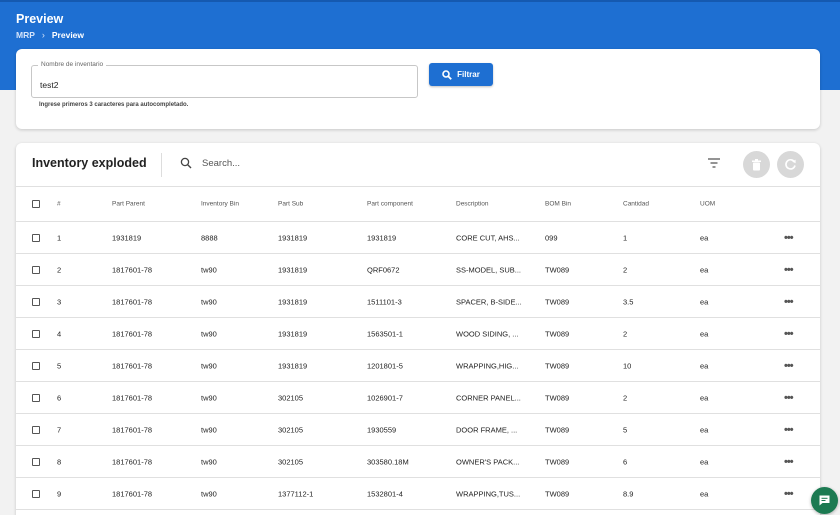 The width and height of the screenshot is (840, 515). Describe the element at coordinates (790, 164) in the screenshot. I see `refresh-button` at that location.